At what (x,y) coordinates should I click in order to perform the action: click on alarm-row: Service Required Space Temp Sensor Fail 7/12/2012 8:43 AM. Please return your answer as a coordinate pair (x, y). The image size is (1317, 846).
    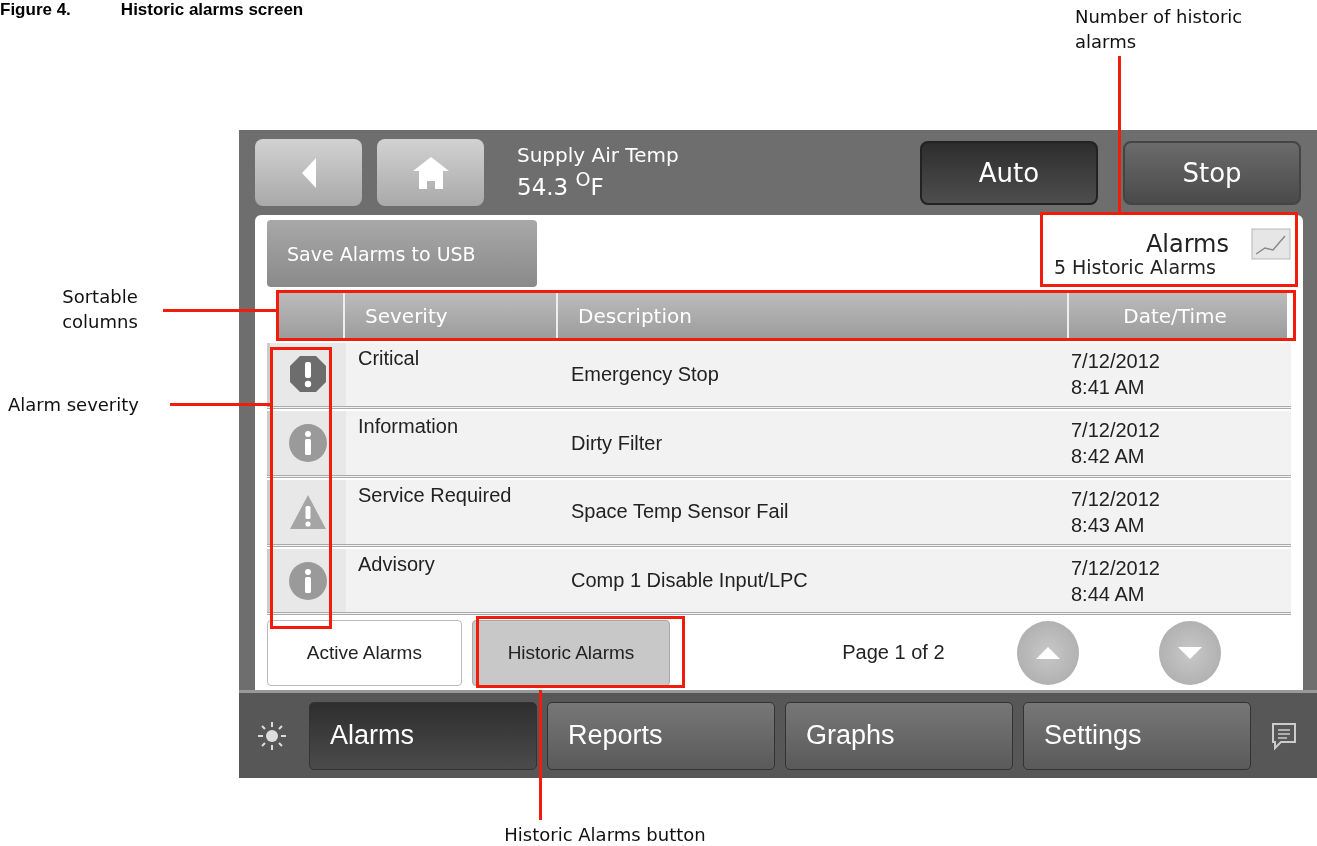
    Looking at the image, I should click on (779, 513).